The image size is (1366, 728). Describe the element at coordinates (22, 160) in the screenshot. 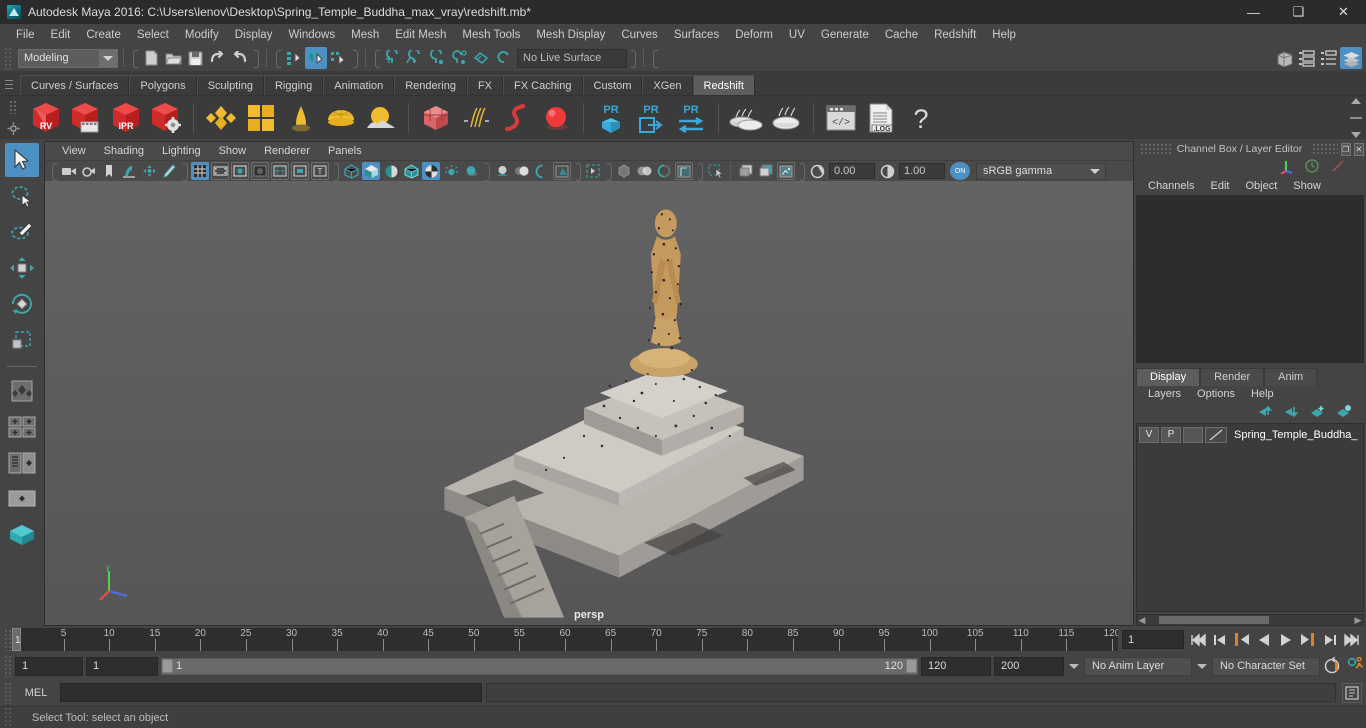

I see `select-tool` at that location.